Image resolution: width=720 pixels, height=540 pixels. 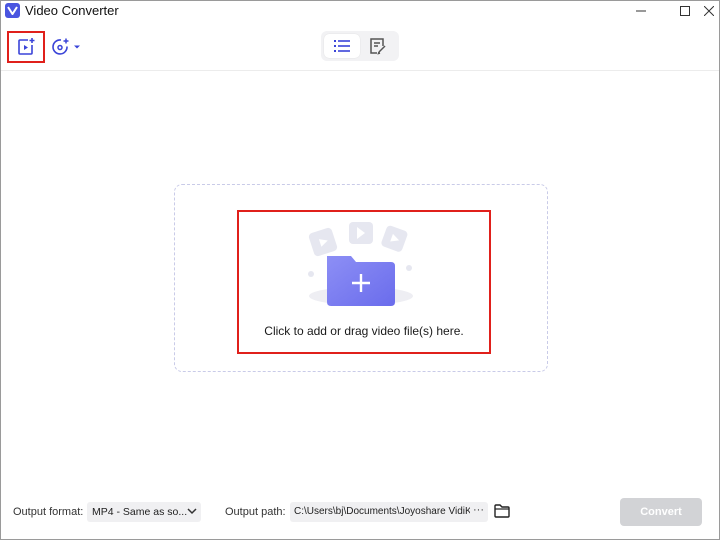 I want to click on drop-zone-instruction: Click to add or drag video file(s) here., so click(x=364, y=331).